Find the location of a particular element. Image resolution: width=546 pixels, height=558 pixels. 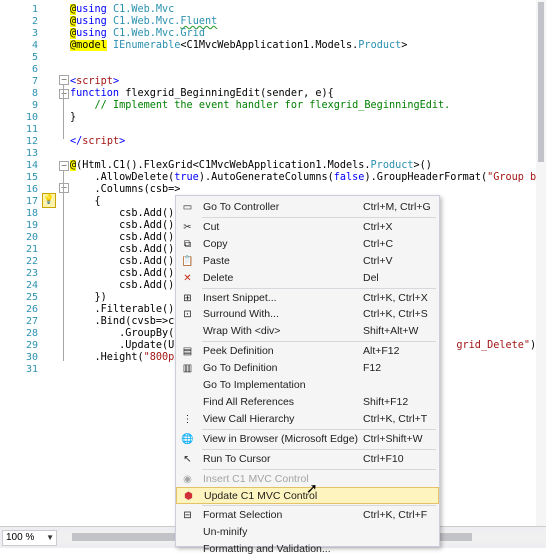

menu-item-label: Delete is located at coordinates (218, 277).